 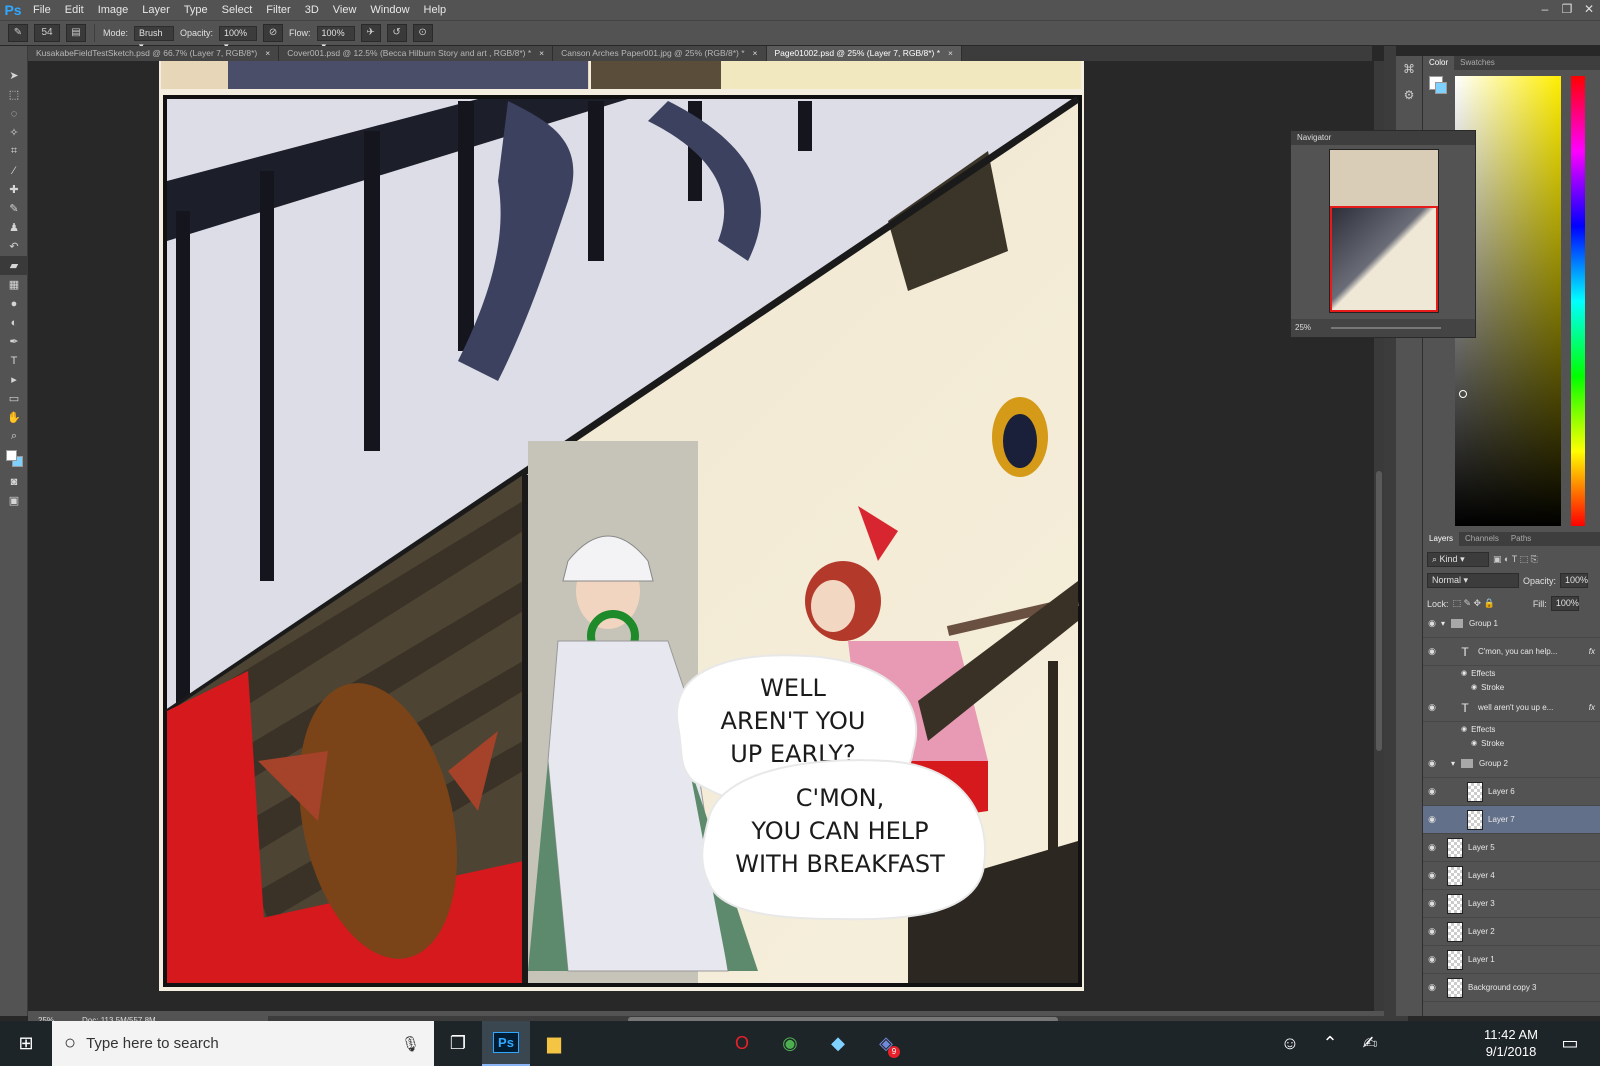 What do you see at coordinates (1473, 580) in the screenshot?
I see `blend-mode-select: Normal ▾` at bounding box center [1473, 580].